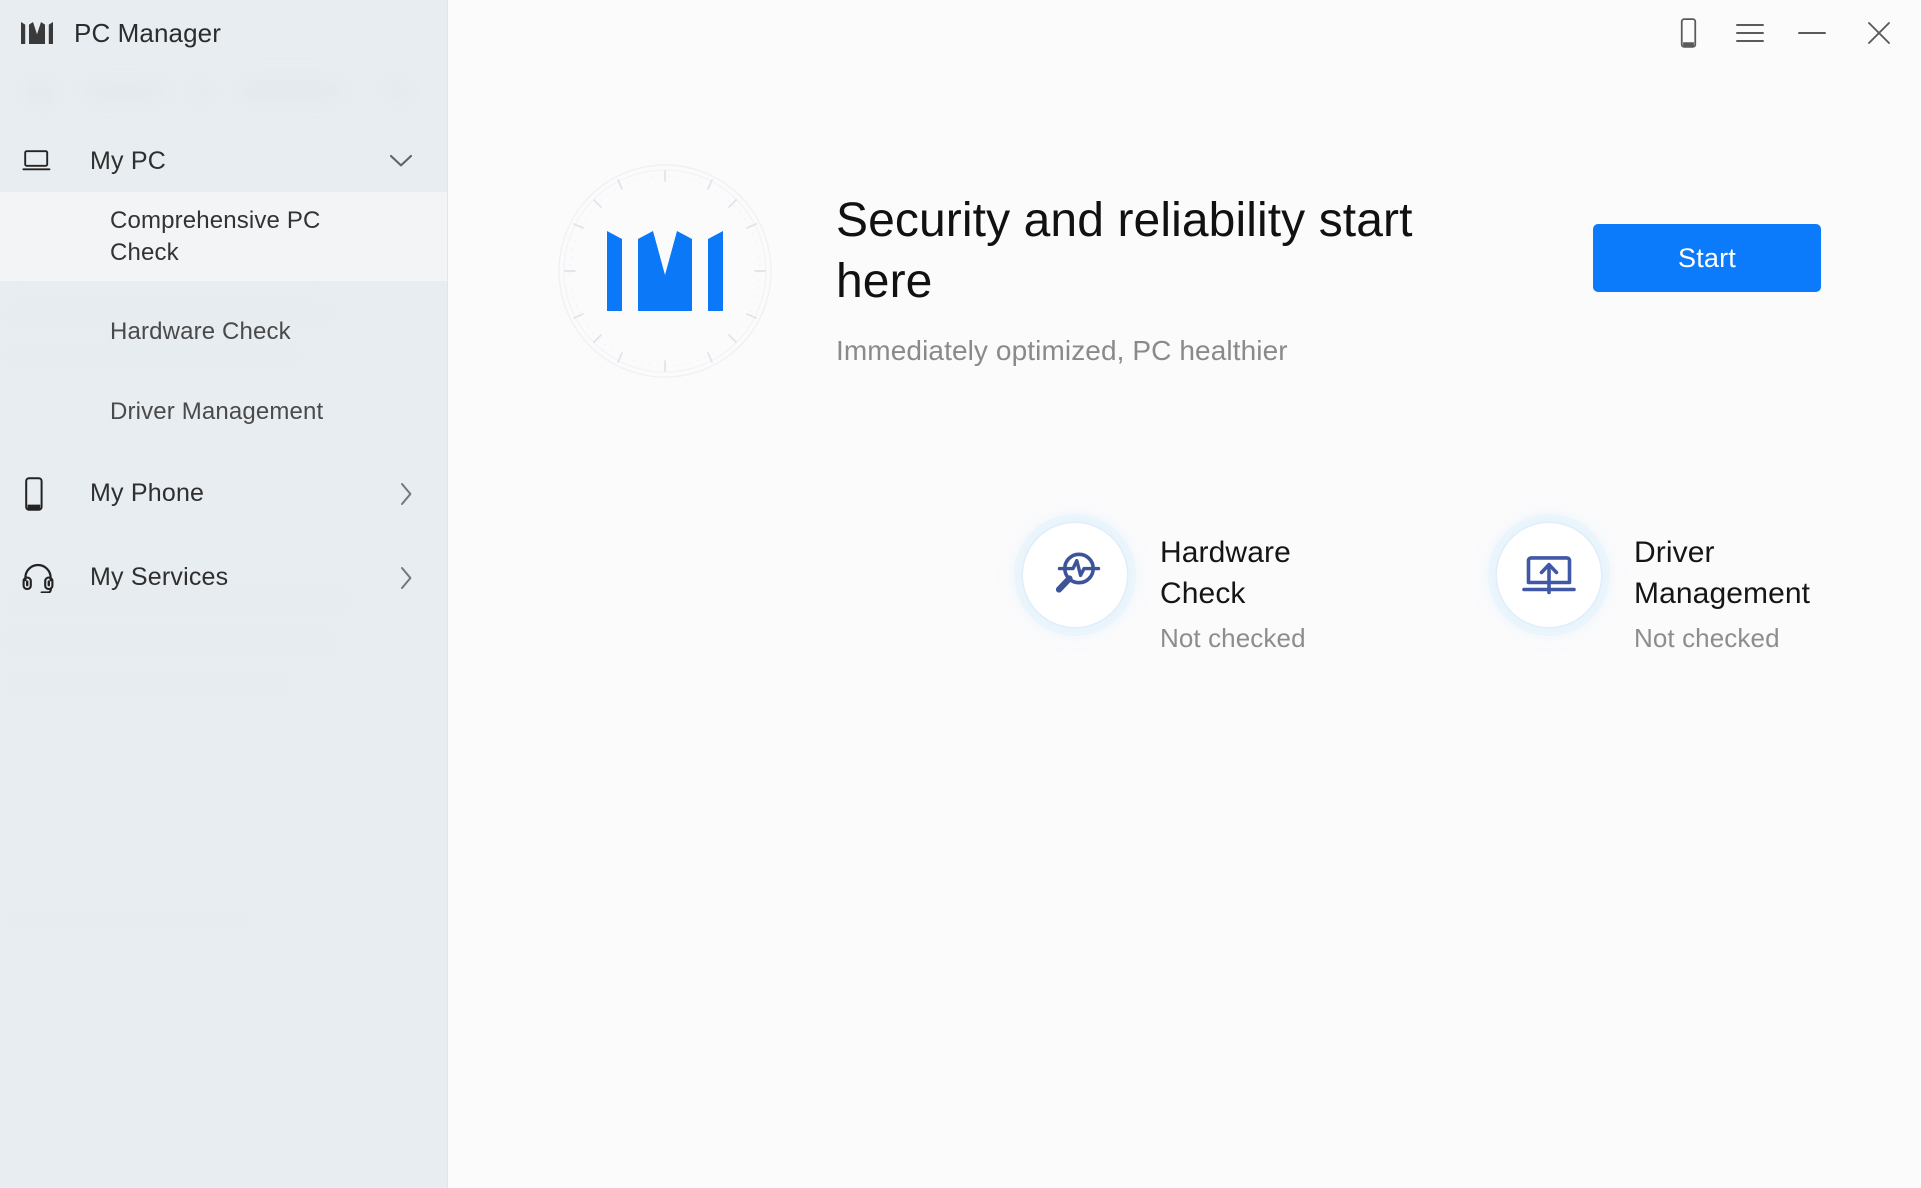  Describe the element at coordinates (1750, 33) in the screenshot. I see `hamburger-menu-icon` at that location.